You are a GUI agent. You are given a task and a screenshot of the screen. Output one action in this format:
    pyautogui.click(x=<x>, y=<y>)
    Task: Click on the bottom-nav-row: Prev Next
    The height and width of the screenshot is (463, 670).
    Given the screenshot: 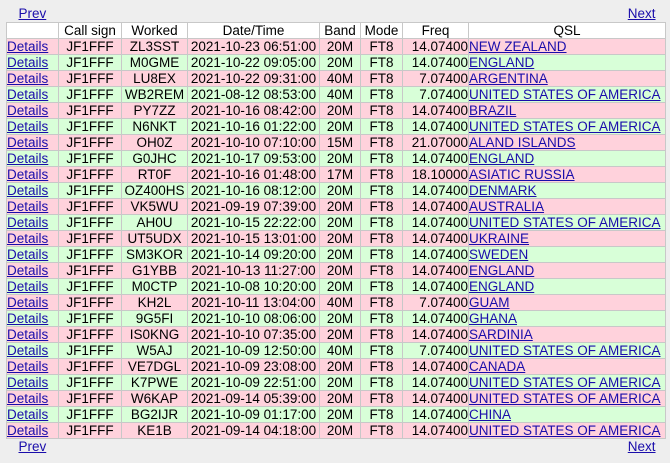 What is the action you would take?
    pyautogui.click(x=336, y=446)
    